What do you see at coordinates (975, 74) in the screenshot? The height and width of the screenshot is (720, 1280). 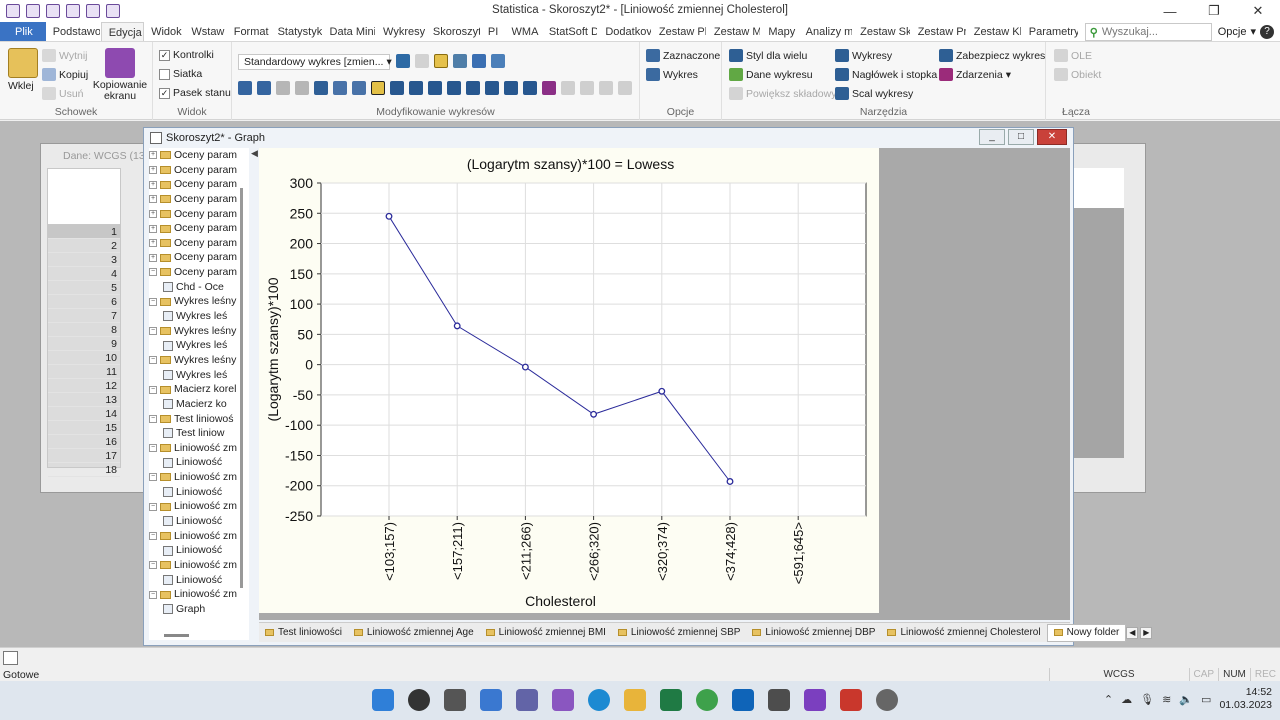 I see `events-button: Zdarzenia ▾` at bounding box center [975, 74].